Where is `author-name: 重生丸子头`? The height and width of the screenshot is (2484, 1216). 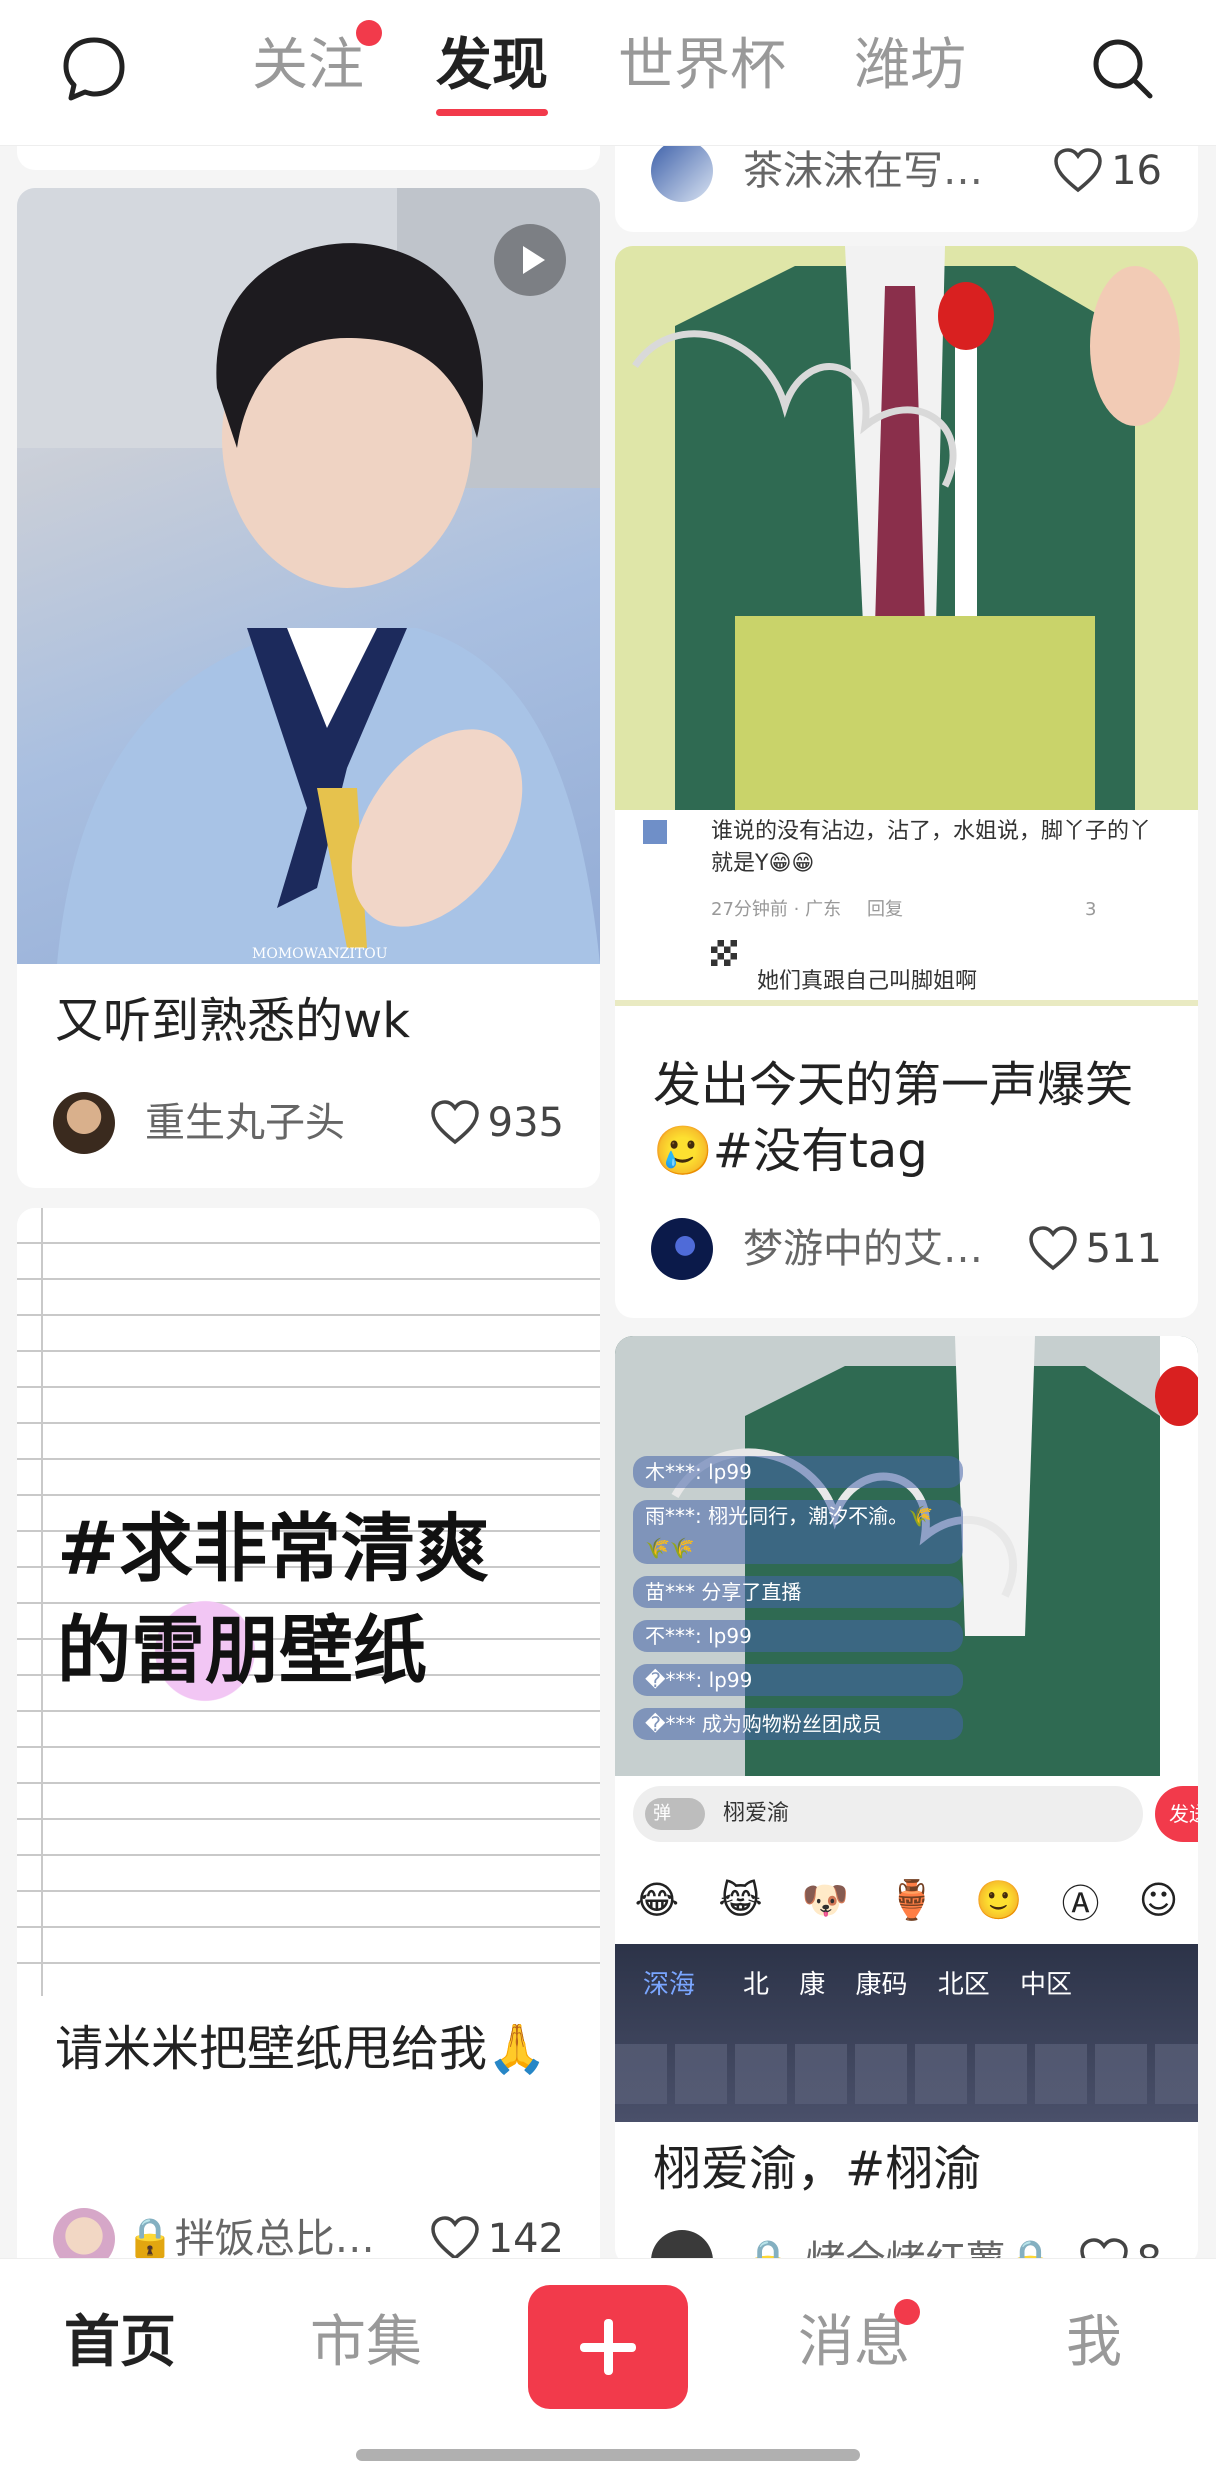
author-name: 重生丸子头 is located at coordinates (245, 1123).